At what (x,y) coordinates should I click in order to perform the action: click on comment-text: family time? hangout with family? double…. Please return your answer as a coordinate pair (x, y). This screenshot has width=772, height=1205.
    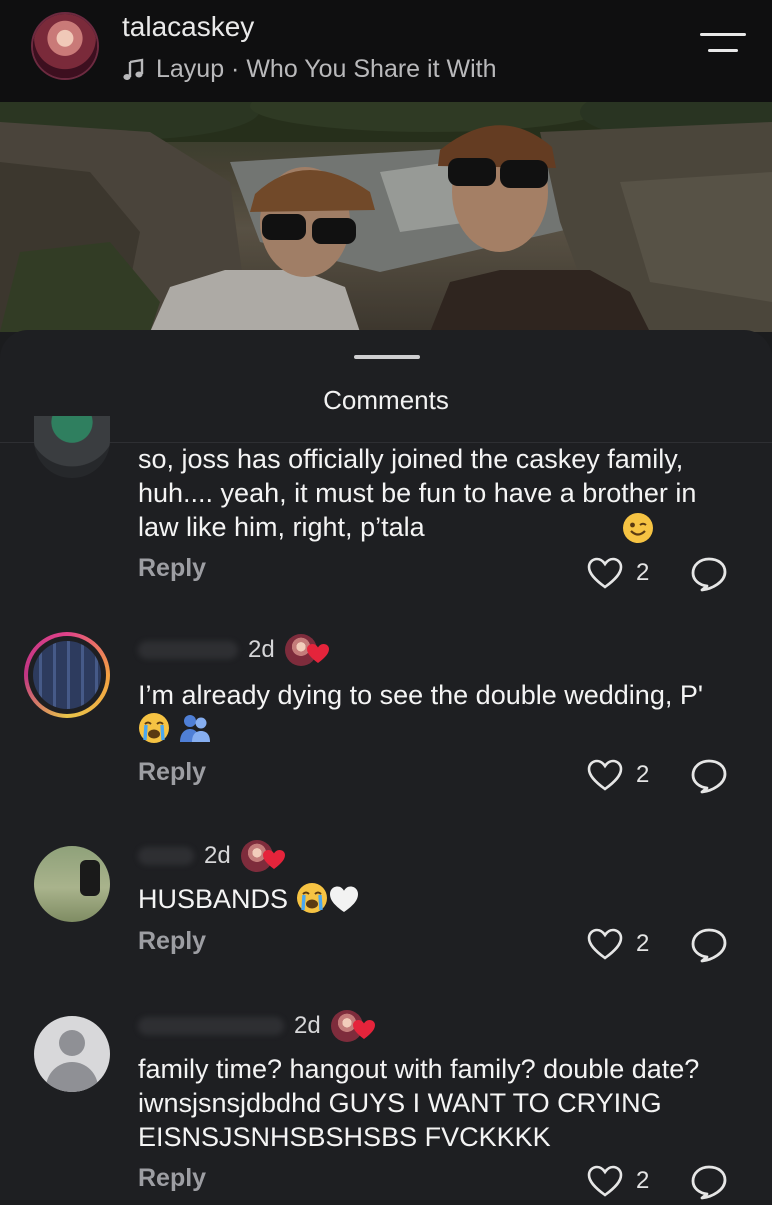
    Looking at the image, I should click on (419, 1103).